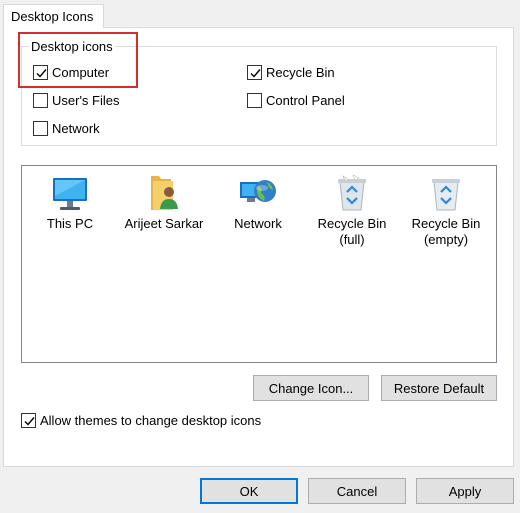 The width and height of the screenshot is (520, 513). Describe the element at coordinates (72, 46) in the screenshot. I see `groupbox-title: Desktop icons` at that location.